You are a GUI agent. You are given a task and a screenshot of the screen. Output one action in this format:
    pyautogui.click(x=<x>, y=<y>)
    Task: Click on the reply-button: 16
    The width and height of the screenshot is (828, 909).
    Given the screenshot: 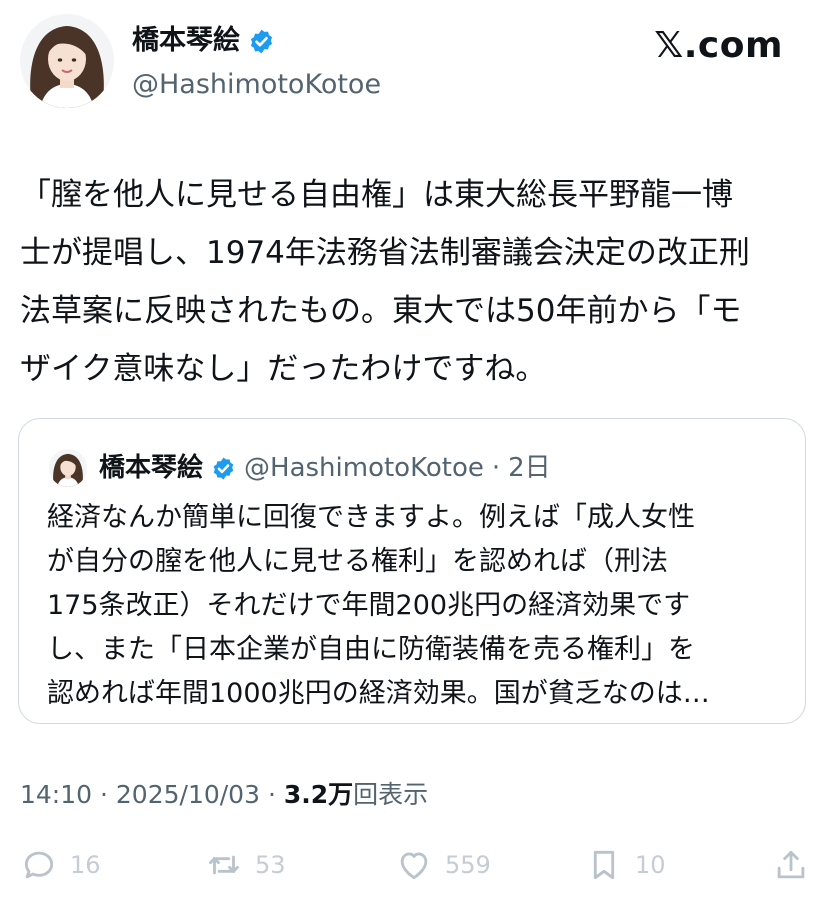 What is the action you would take?
    pyautogui.click(x=60, y=865)
    